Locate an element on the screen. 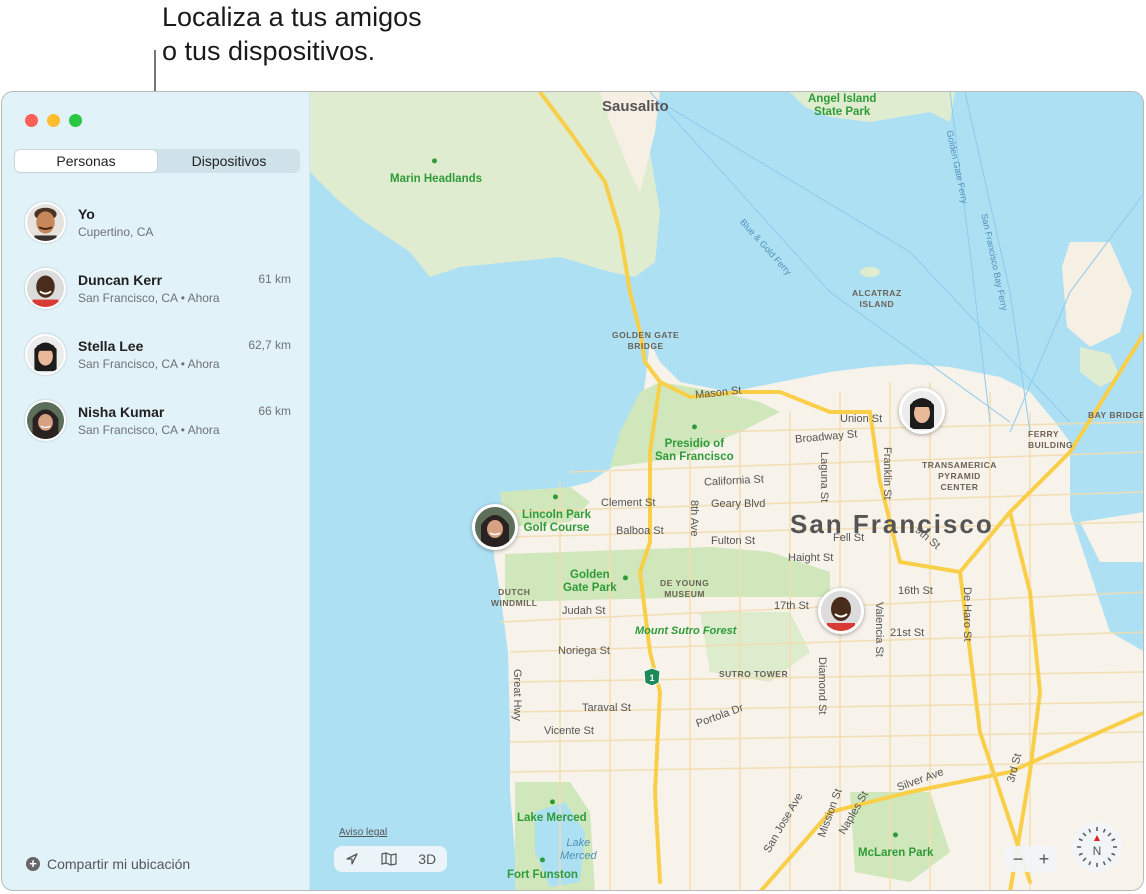  label-lake-merced-water: Lake Merced is located at coordinates (578, 849).